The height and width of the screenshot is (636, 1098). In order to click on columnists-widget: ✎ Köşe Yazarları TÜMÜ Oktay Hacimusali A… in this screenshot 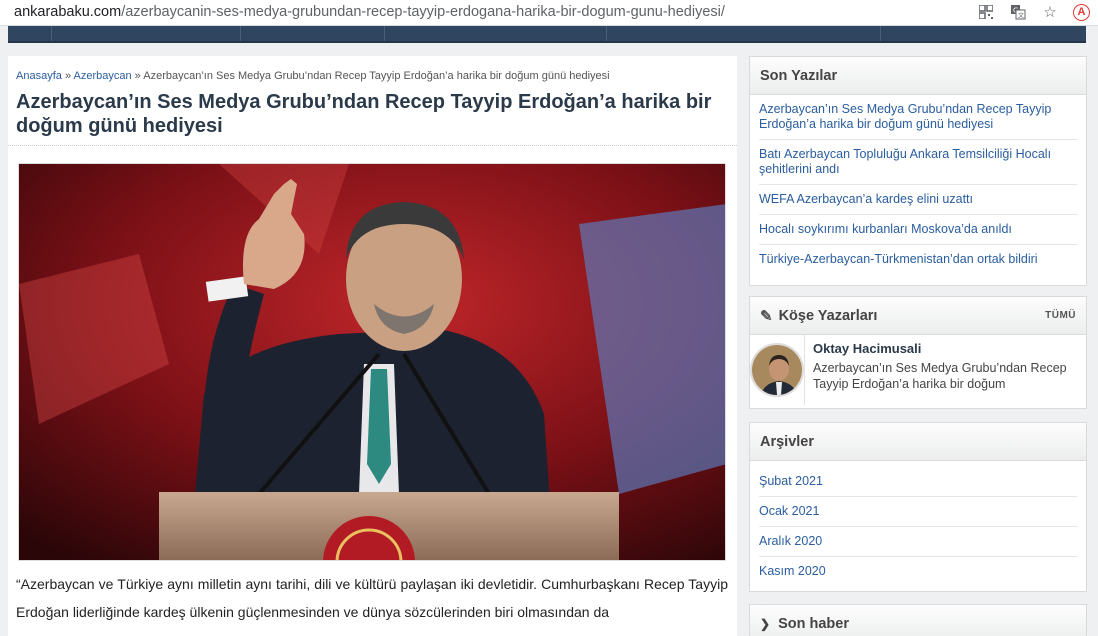, I will do `click(918, 352)`.